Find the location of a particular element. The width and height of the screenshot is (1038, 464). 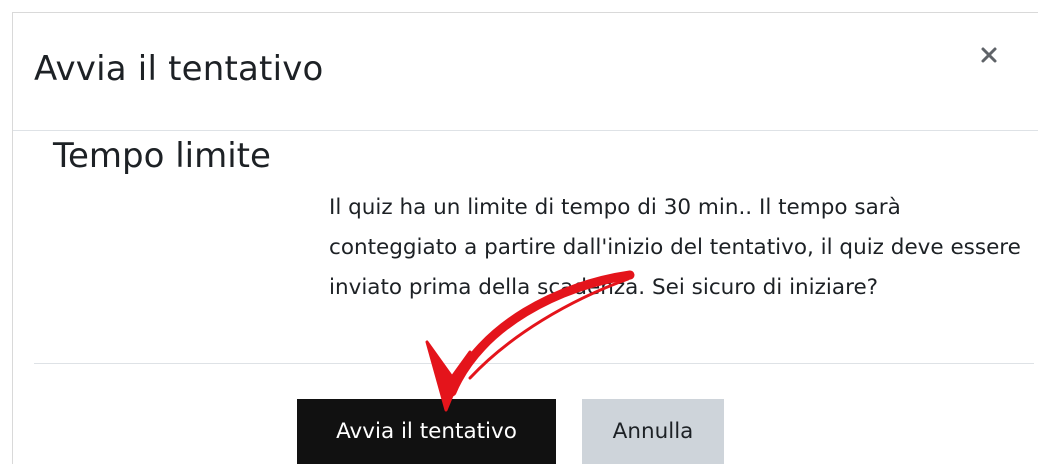

footer-divider is located at coordinates (534, 363).